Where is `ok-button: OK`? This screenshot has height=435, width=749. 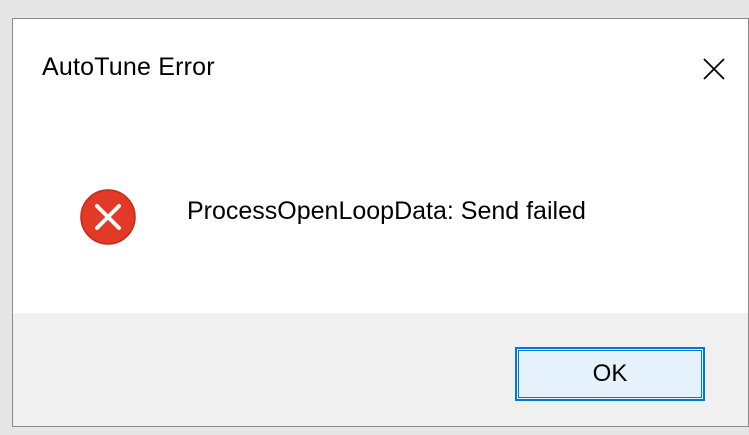
ok-button: OK is located at coordinates (610, 374).